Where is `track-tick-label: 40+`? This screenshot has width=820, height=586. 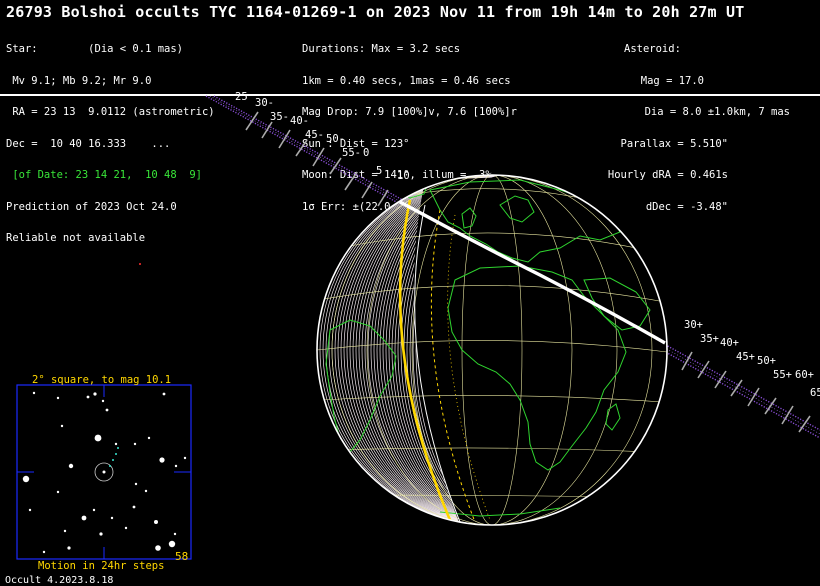
track-tick-label: 40+ is located at coordinates (729, 343).